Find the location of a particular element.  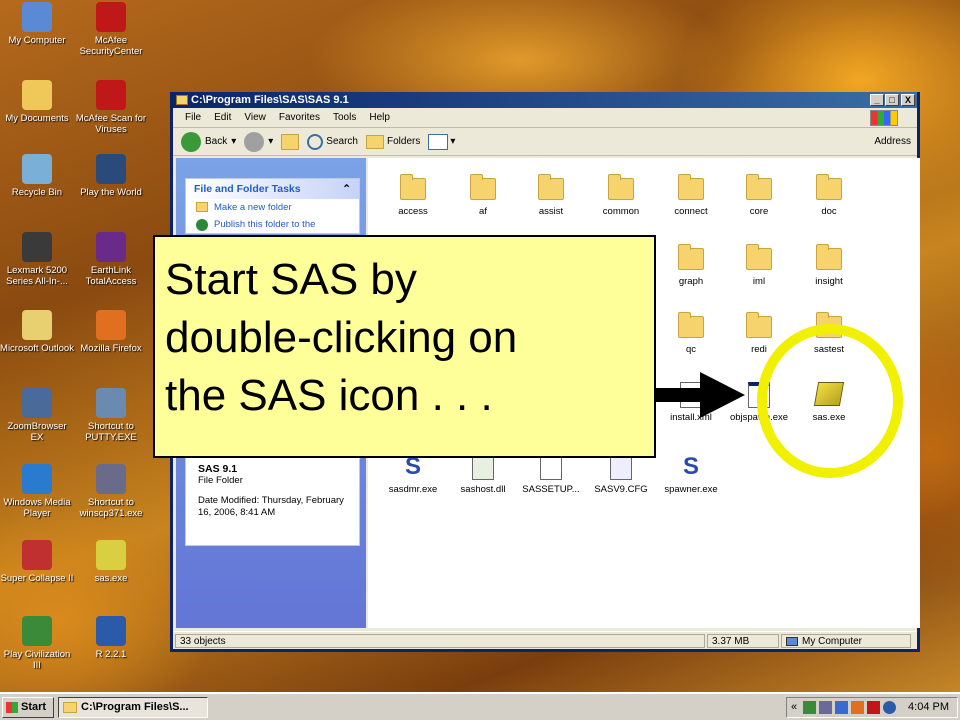

up-folder-button is located at coordinates (290, 141).